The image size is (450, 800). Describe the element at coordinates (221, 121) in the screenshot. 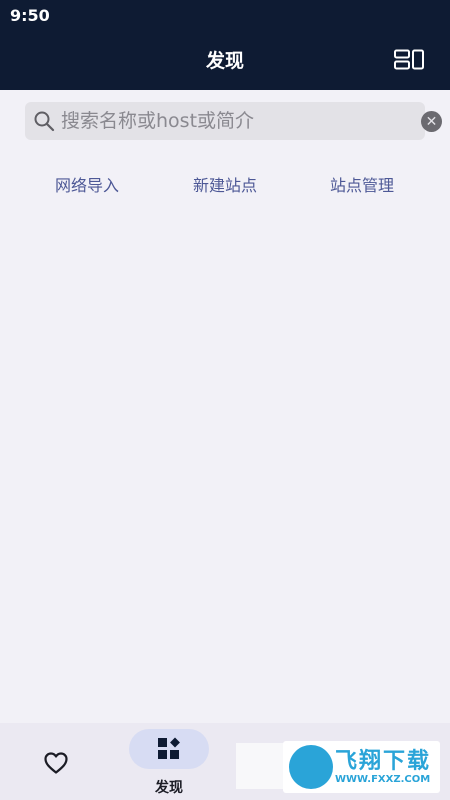

I see `search-input` at that location.